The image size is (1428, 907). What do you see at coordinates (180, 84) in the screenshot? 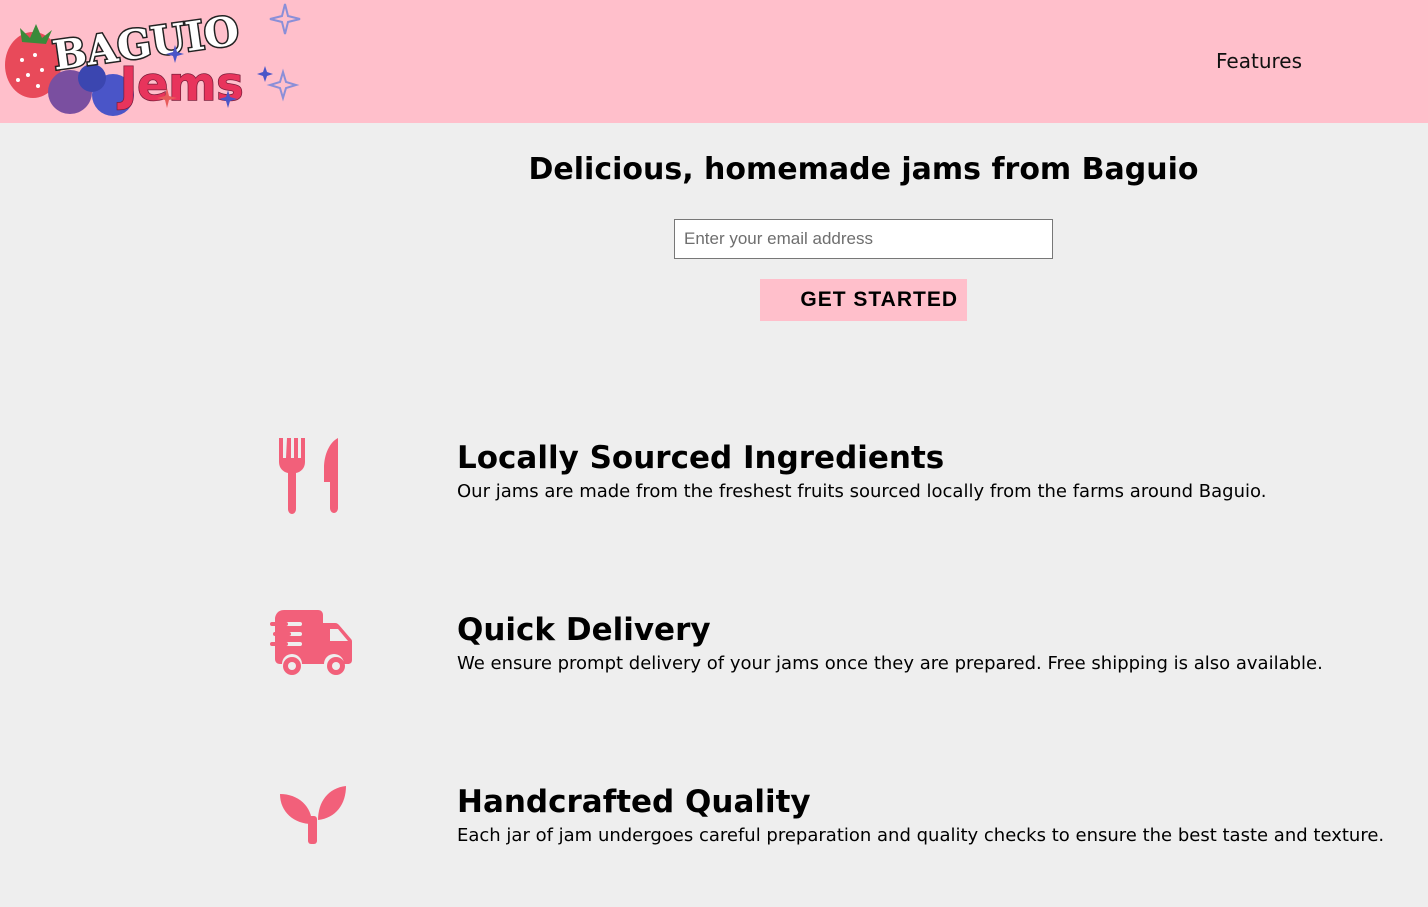
I see `svg-text: Jems` at bounding box center [180, 84].